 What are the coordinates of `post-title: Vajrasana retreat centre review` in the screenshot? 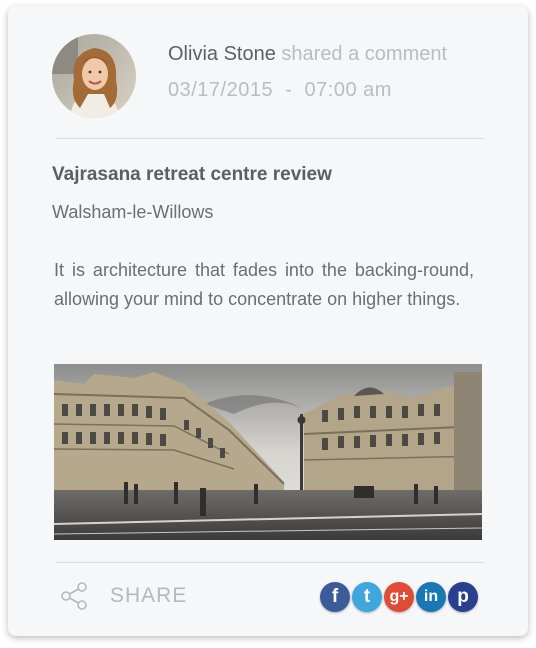 It's located at (192, 174).